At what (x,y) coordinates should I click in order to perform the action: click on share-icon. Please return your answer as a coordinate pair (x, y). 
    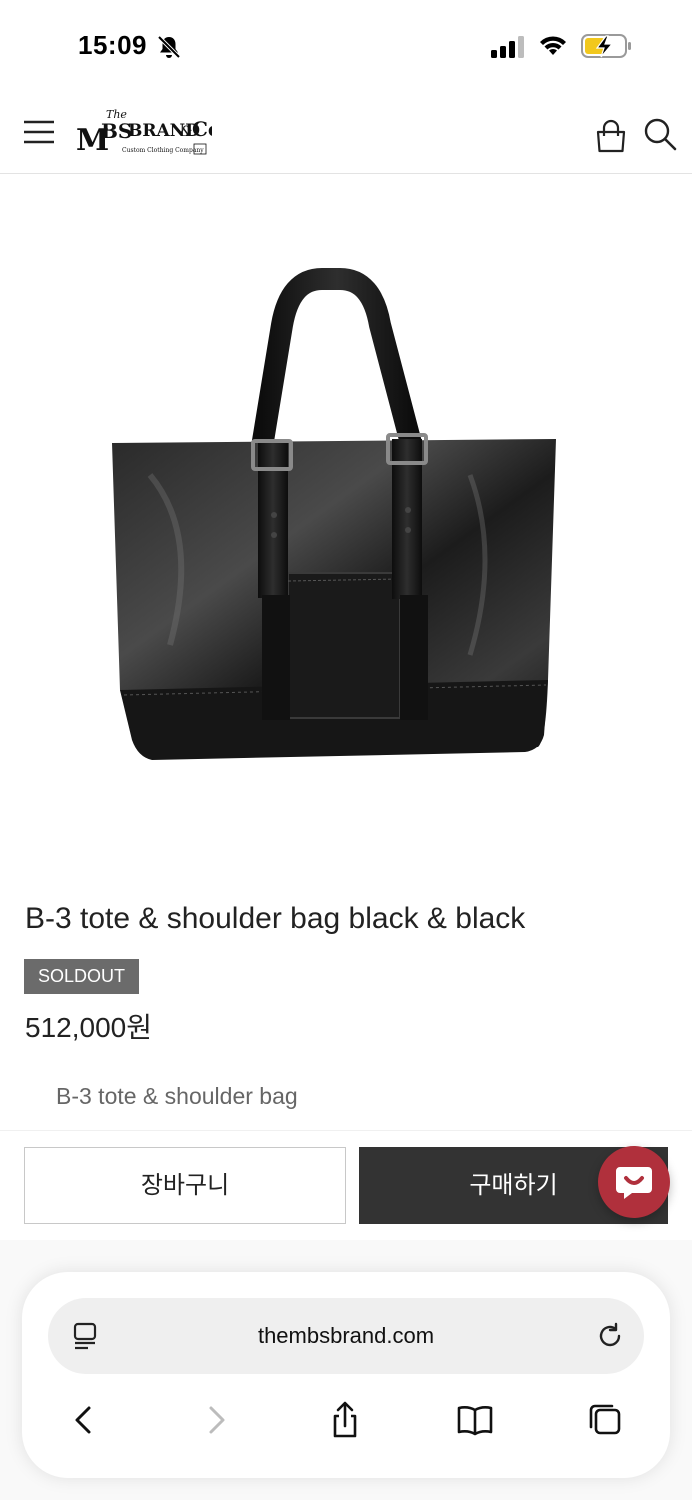
    Looking at the image, I should click on (345, 1419).